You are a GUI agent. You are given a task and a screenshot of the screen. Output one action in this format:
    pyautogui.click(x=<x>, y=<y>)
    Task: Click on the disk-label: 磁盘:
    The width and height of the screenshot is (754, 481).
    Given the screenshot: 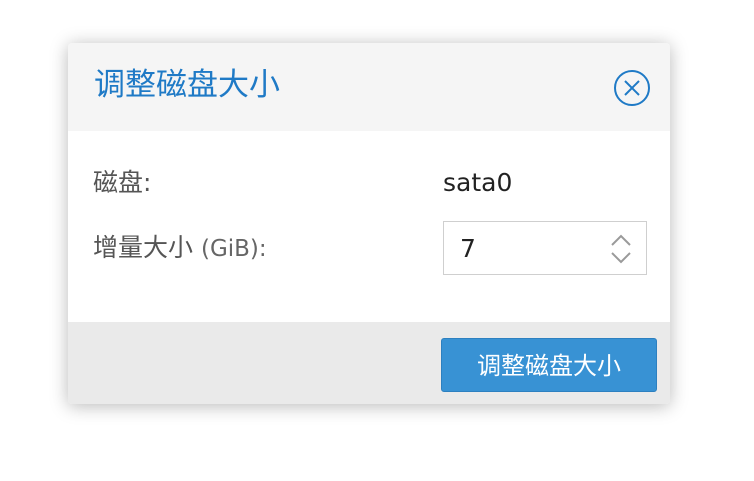 What is the action you would take?
    pyautogui.click(x=122, y=182)
    